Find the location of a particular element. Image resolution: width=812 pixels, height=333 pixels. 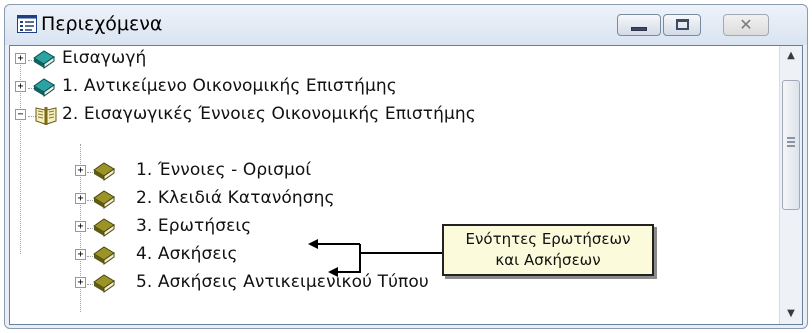

tree-item-chapter-1: + 1. Αντικείμενο Οικονομικής Επιστήμης is located at coordinates (395, 88).